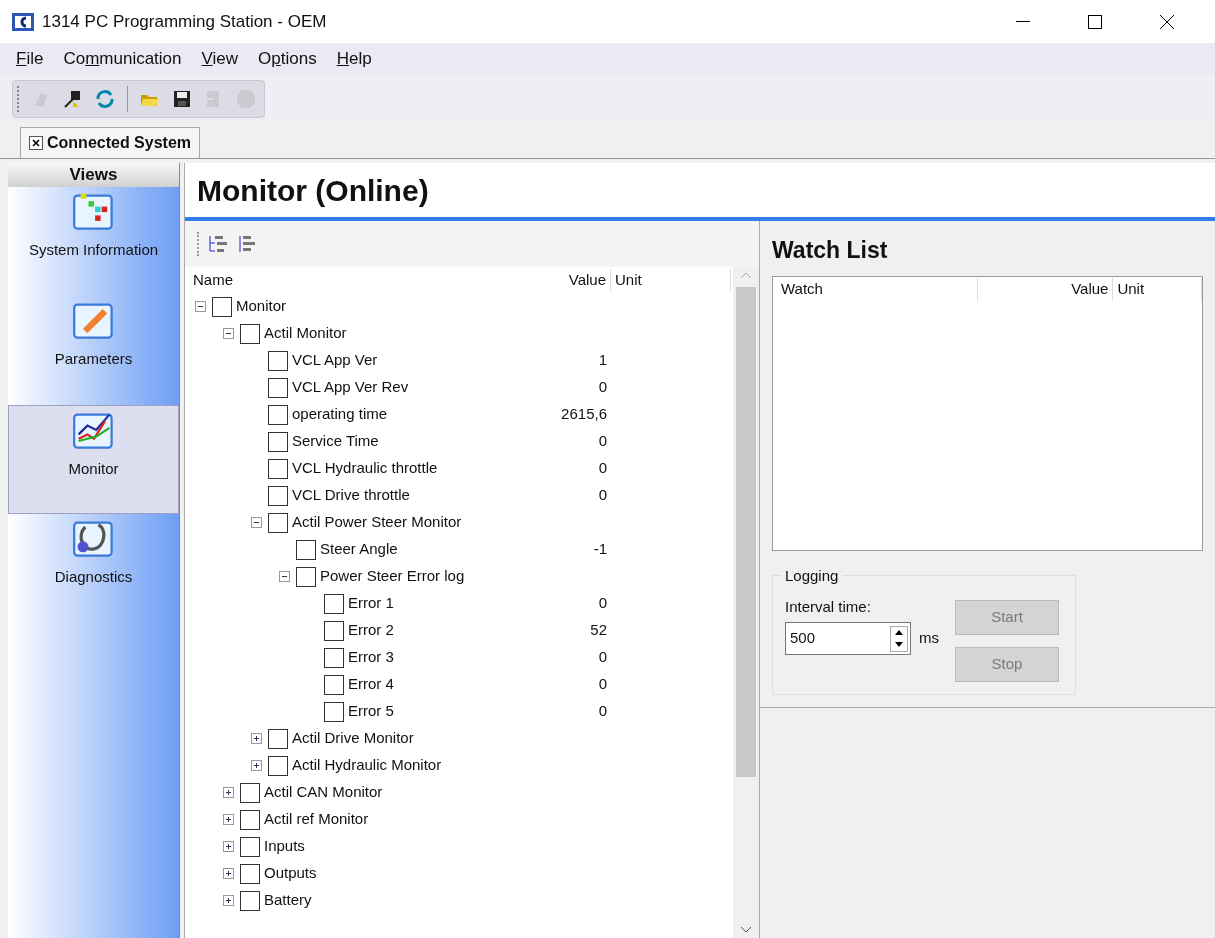 Image resolution: width=1215 pixels, height=938 pixels. Describe the element at coordinates (371, 657) in the screenshot. I see `tree-item-label: Error 3` at that location.